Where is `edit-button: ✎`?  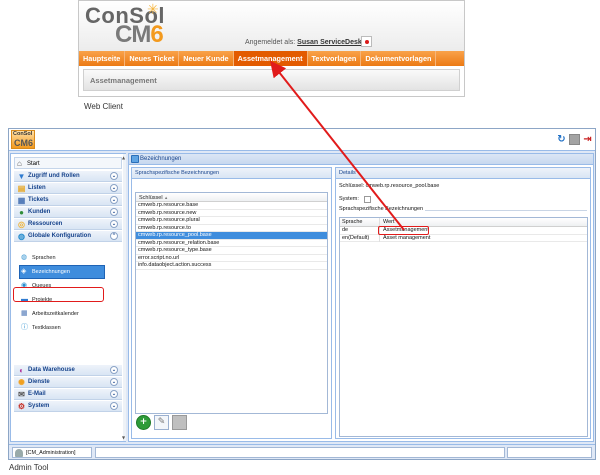 edit-button: ✎ is located at coordinates (161, 422).